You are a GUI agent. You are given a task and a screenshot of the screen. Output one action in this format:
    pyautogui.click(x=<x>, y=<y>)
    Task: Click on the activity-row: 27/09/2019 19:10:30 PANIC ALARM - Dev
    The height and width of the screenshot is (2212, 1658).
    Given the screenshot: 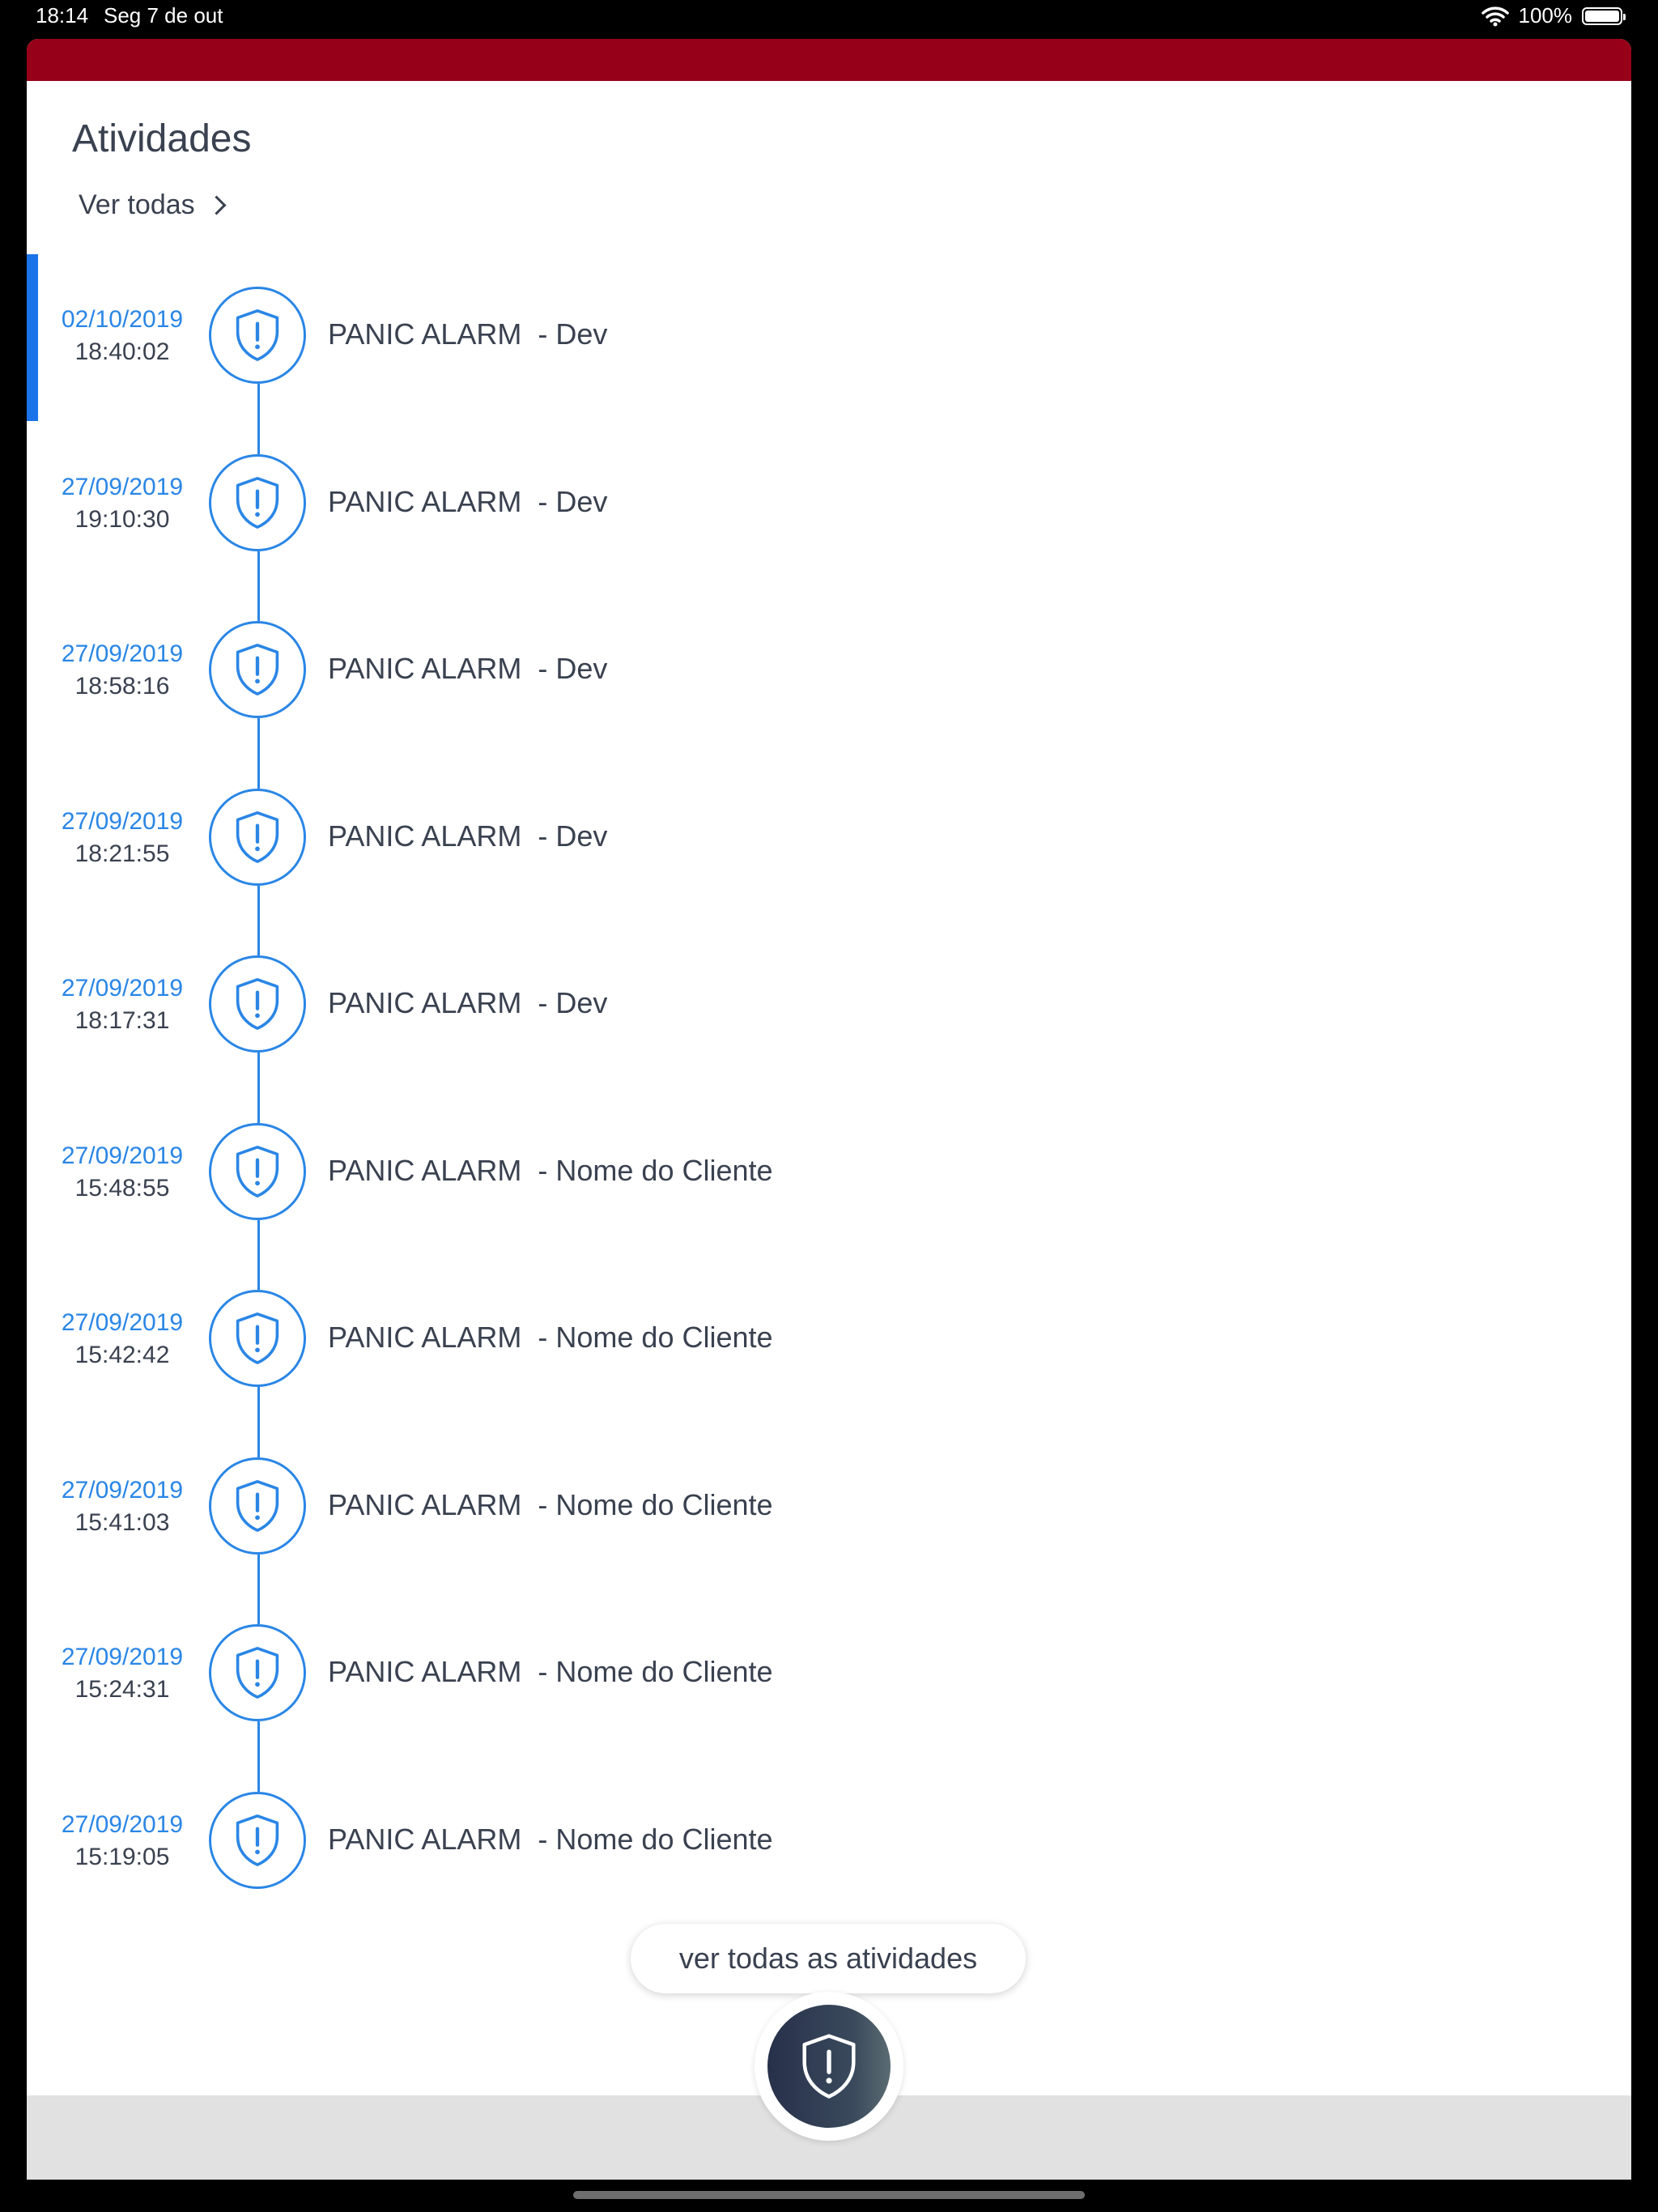 What is the action you would take?
    pyautogui.click(x=829, y=504)
    